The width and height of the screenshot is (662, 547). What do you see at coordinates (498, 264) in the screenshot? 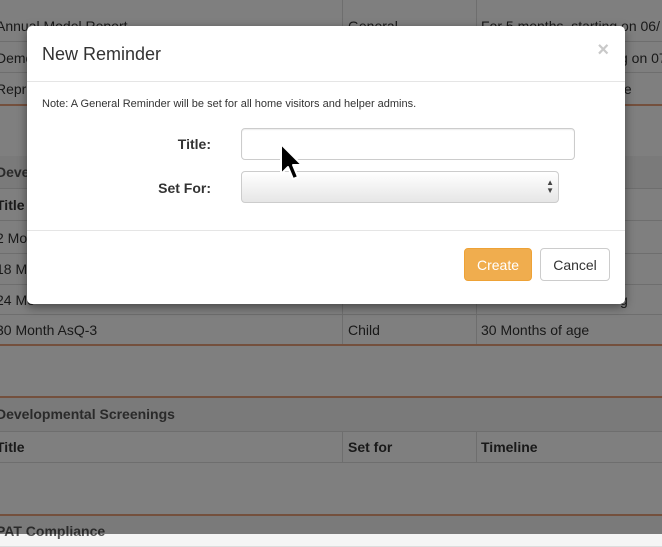
I see `create-button: Create` at bounding box center [498, 264].